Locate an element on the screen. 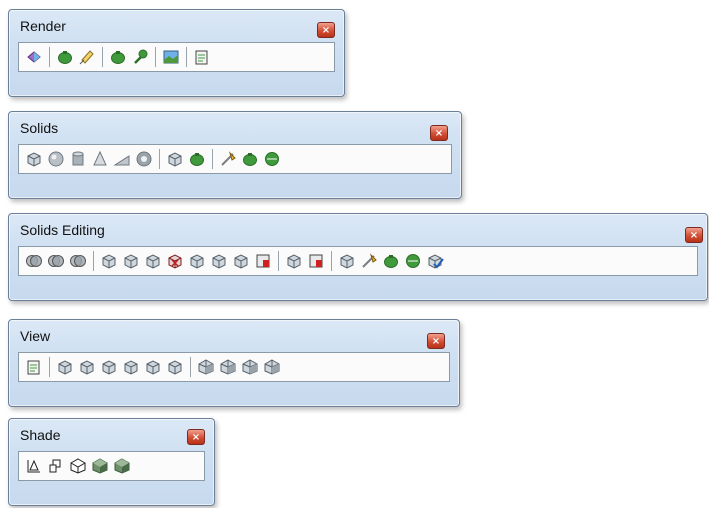  toolbar-title: Render is located at coordinates (43, 26).